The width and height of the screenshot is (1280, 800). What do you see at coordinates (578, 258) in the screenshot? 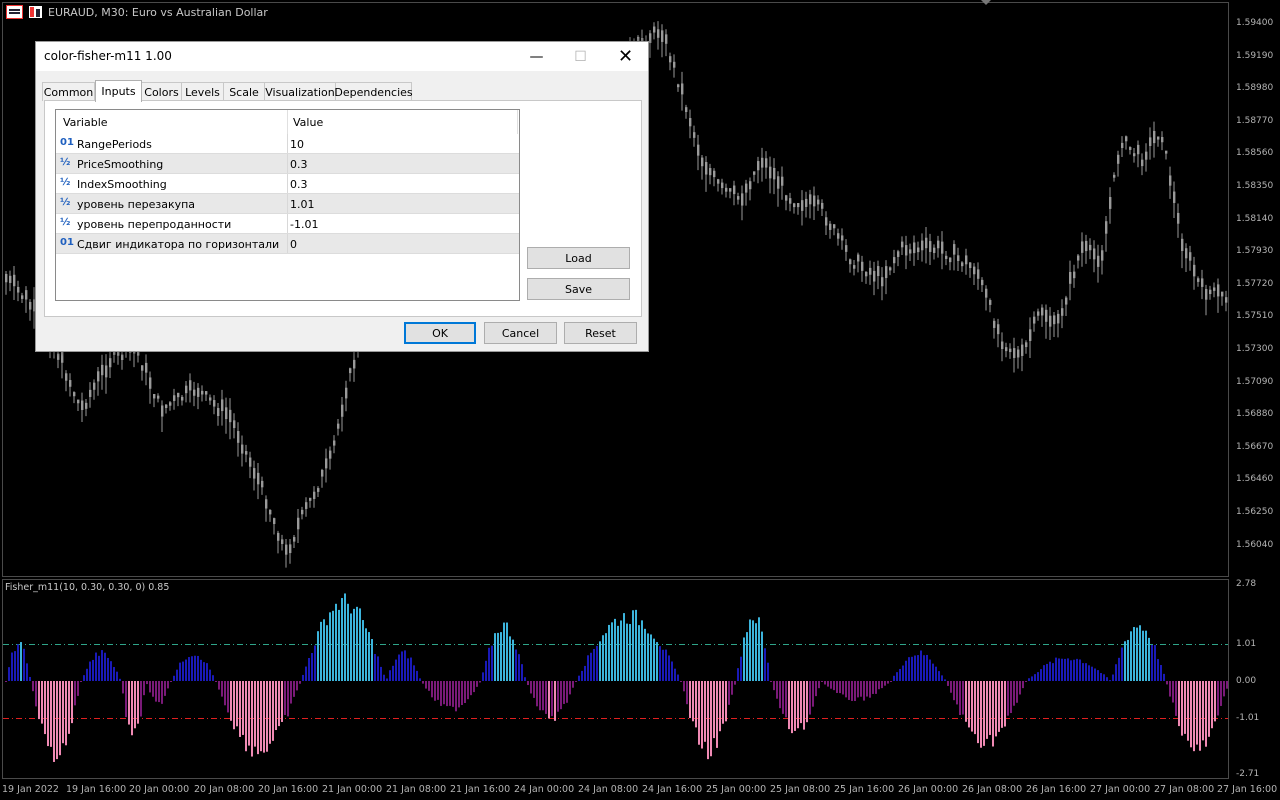
I see `load-button: Load` at bounding box center [578, 258].